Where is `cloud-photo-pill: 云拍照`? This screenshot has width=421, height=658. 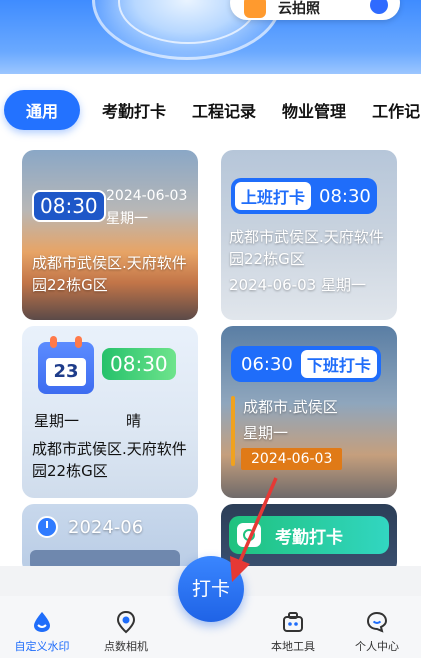 cloud-photo-pill: 云拍照 is located at coordinates (315, 10).